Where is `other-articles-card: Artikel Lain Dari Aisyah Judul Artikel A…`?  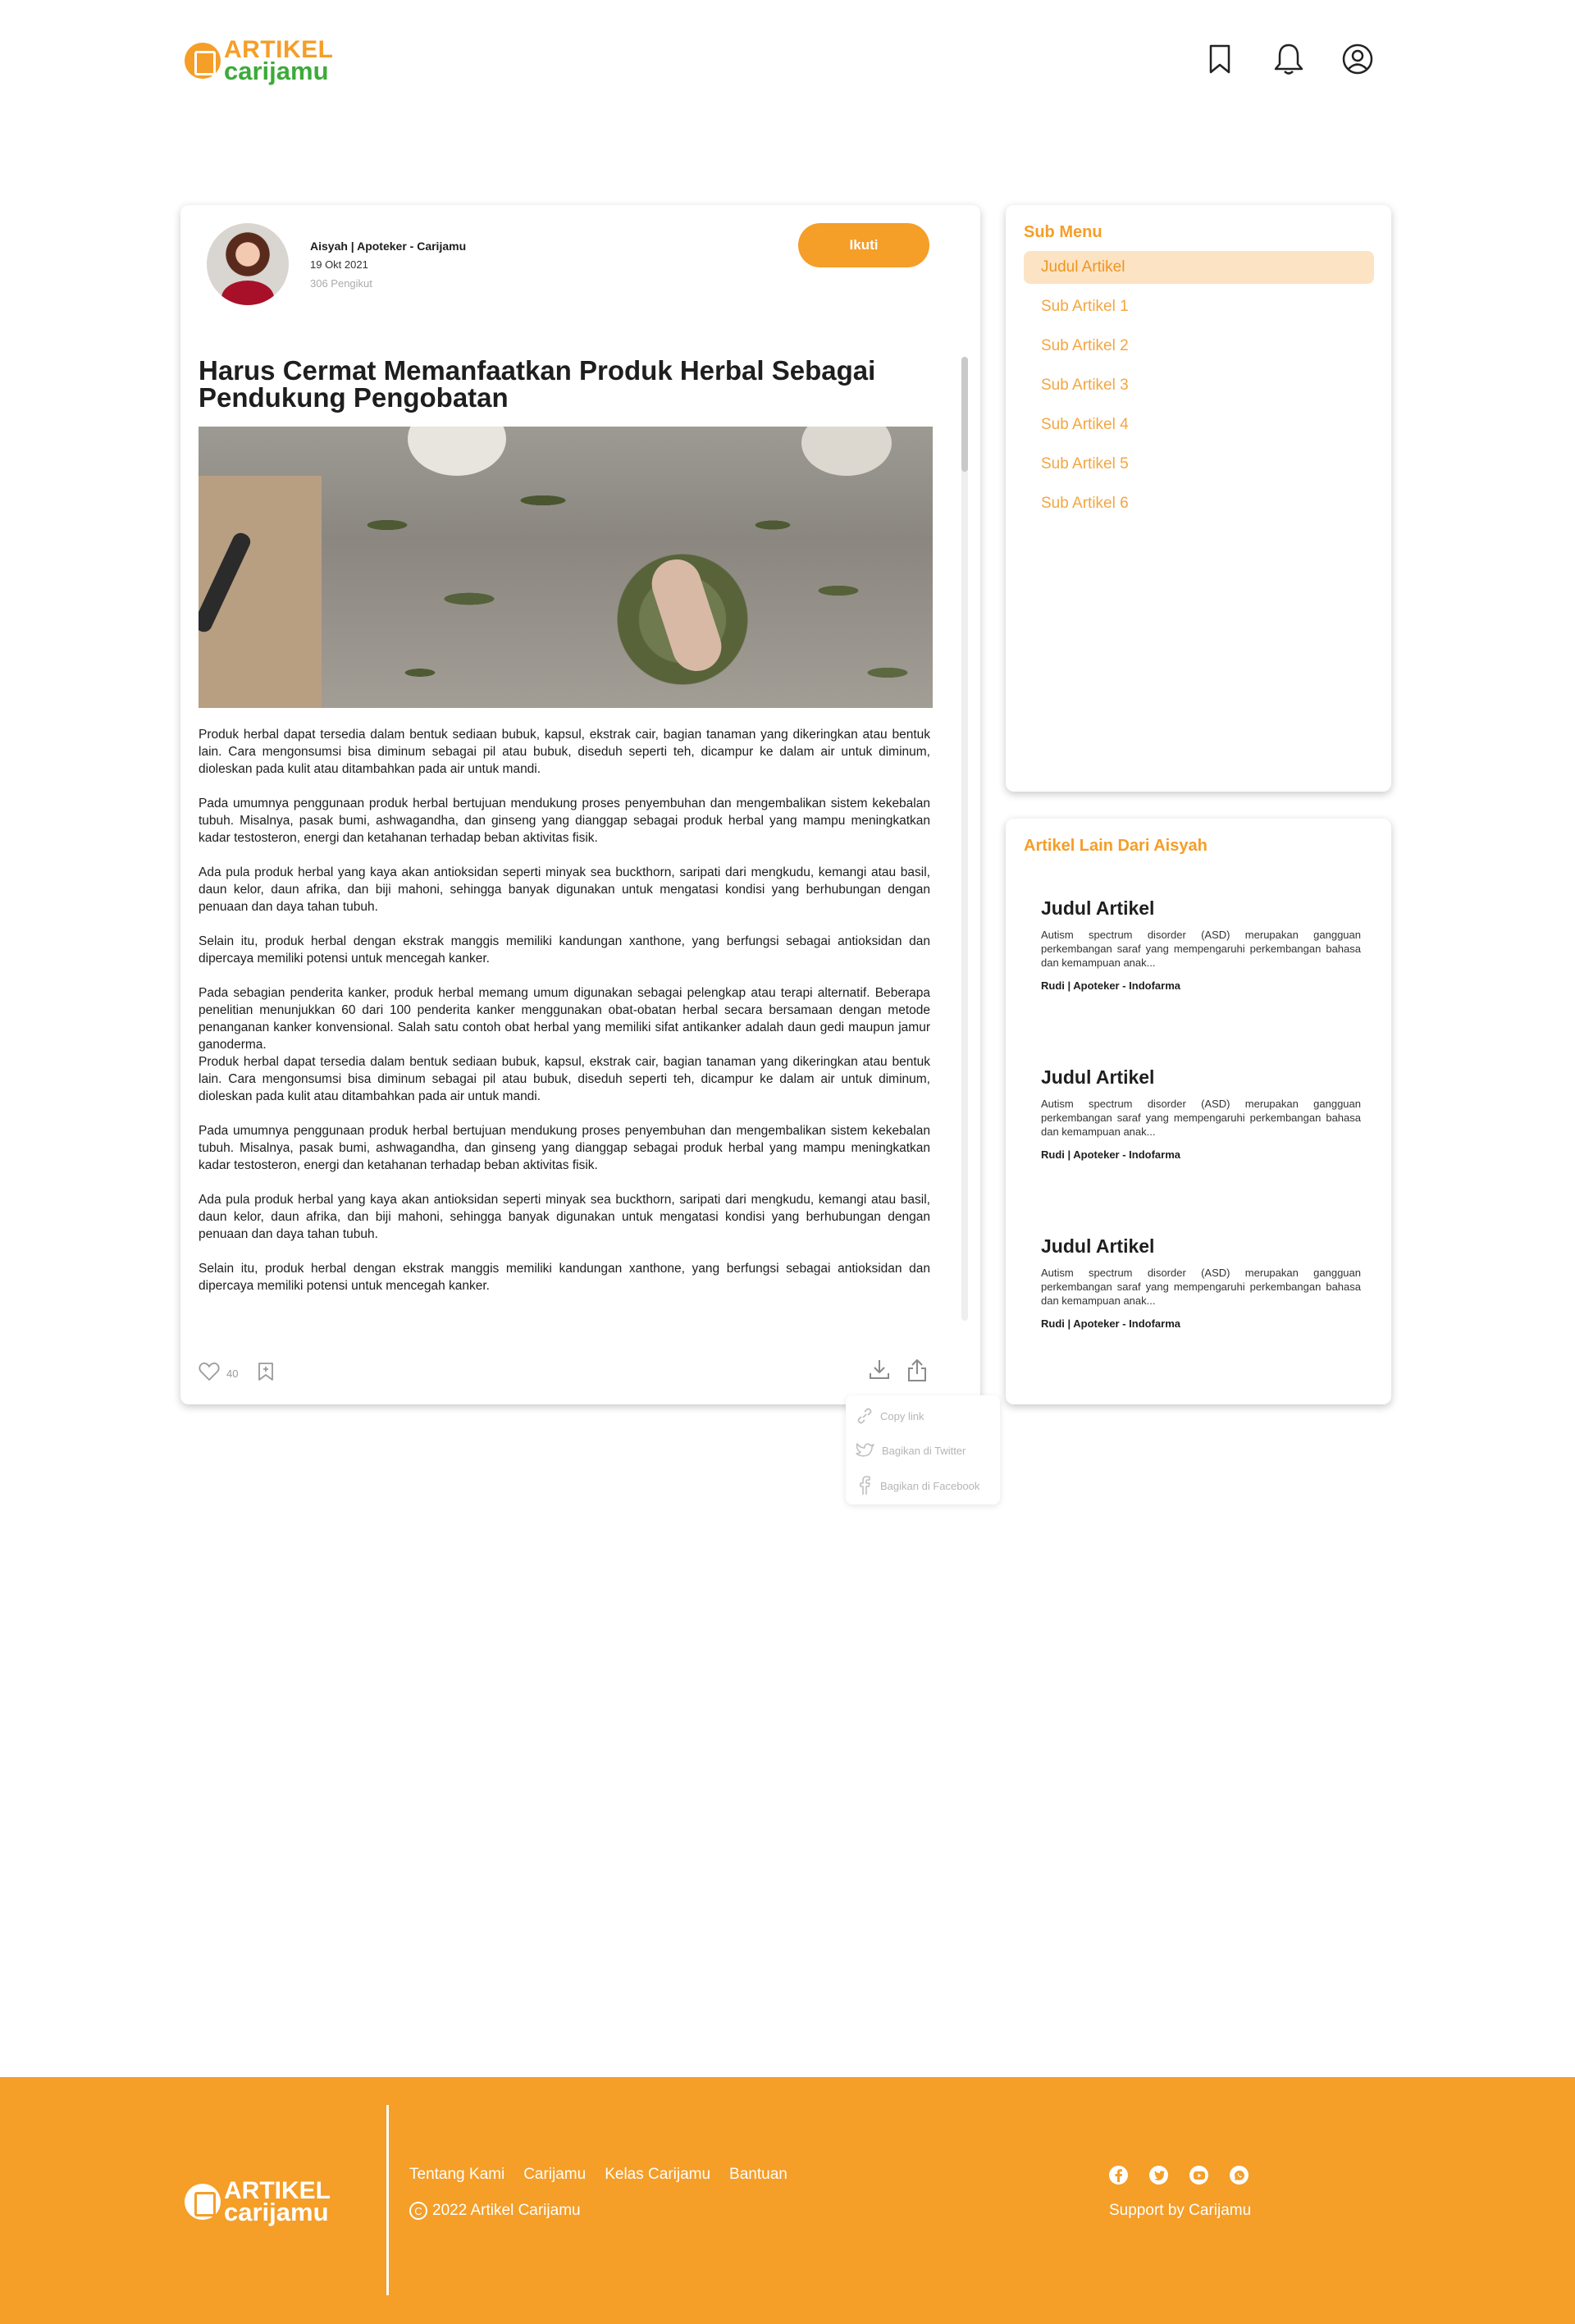 other-articles-card: Artikel Lain Dari Aisyah Judul Artikel A… is located at coordinates (1198, 1111).